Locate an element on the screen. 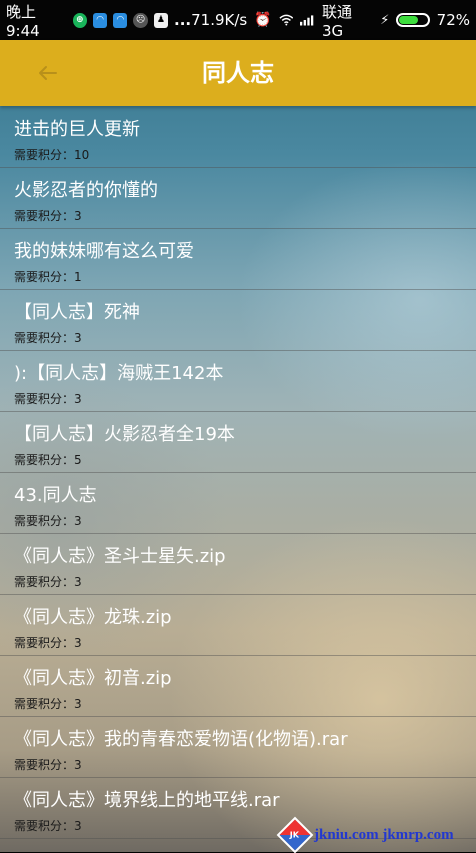 The width and height of the screenshot is (476, 853). battery-icon is located at coordinates (413, 20).